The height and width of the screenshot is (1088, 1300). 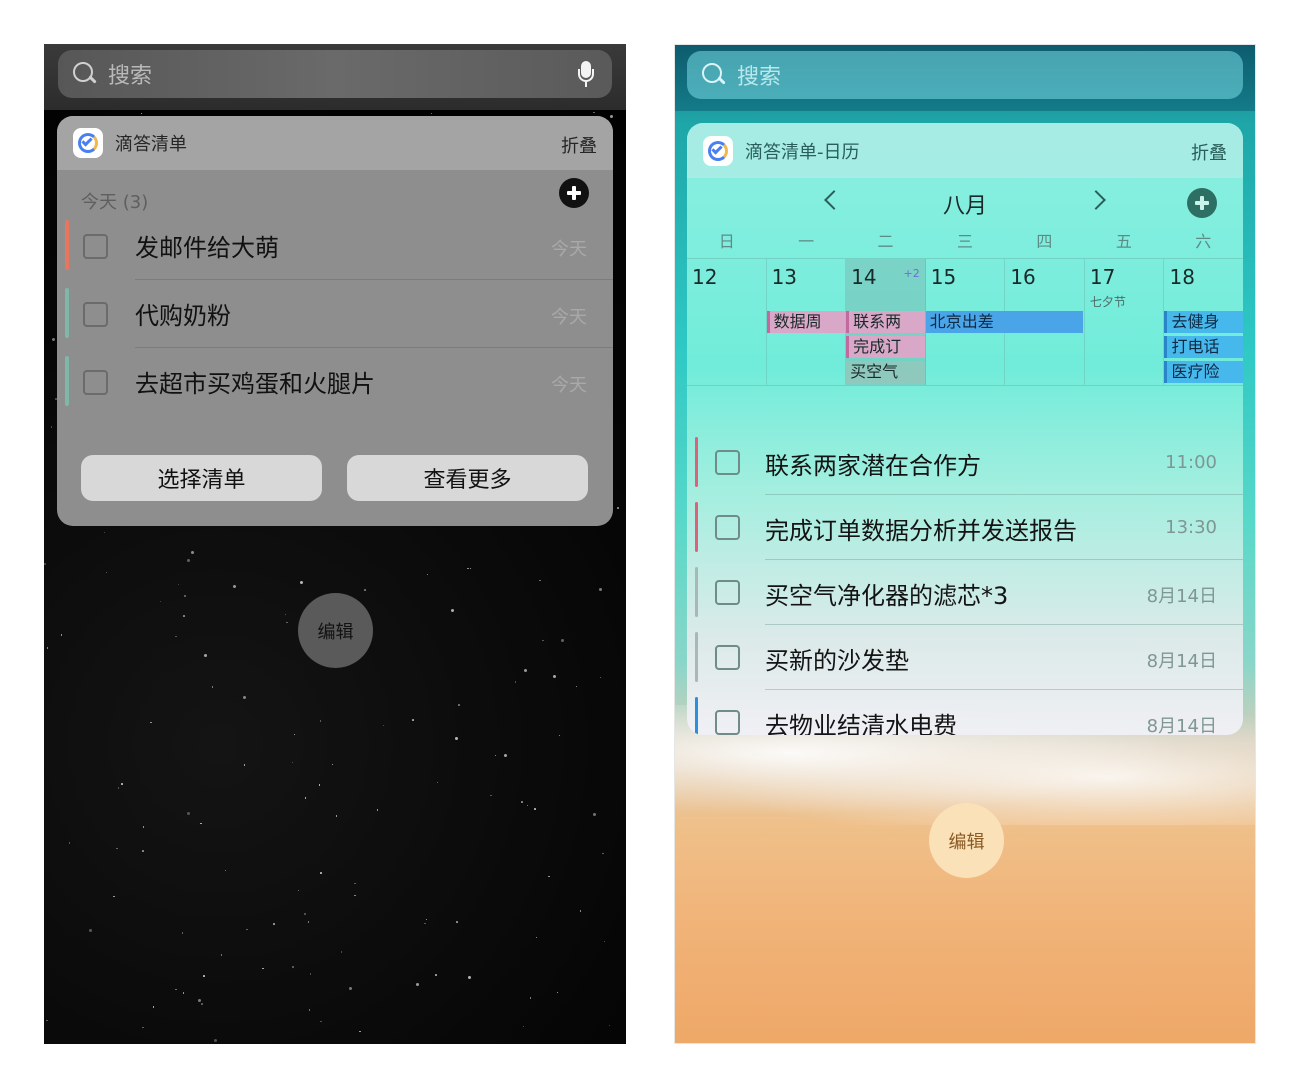 What do you see at coordinates (885, 372) in the screenshot?
I see `calendar-event: 买空气` at bounding box center [885, 372].